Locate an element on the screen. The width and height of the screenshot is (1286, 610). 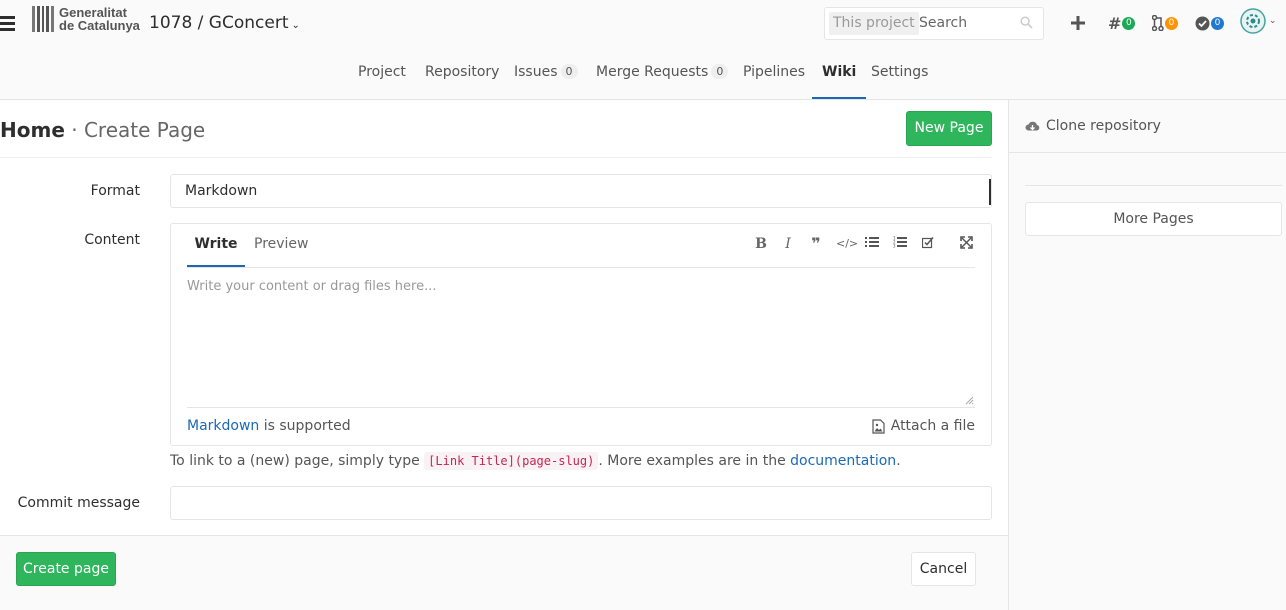
todos-shortcut: 0 is located at coordinates (1209, 23).